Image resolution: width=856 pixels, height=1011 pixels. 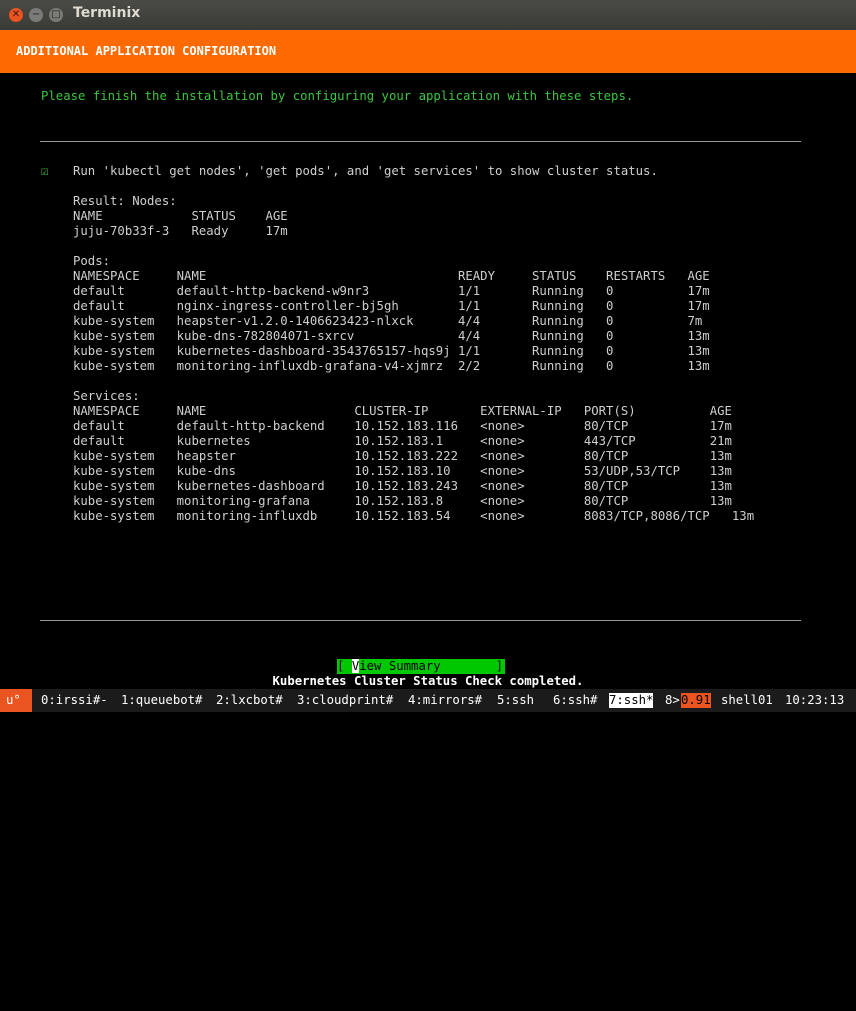 What do you see at coordinates (16, 700) in the screenshot?
I see `session-indicator: u°` at bounding box center [16, 700].